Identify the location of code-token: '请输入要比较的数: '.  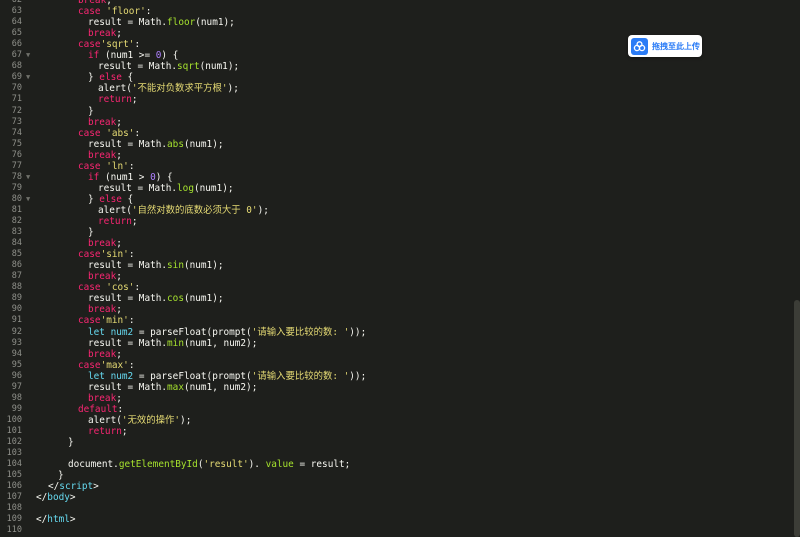
(300, 332).